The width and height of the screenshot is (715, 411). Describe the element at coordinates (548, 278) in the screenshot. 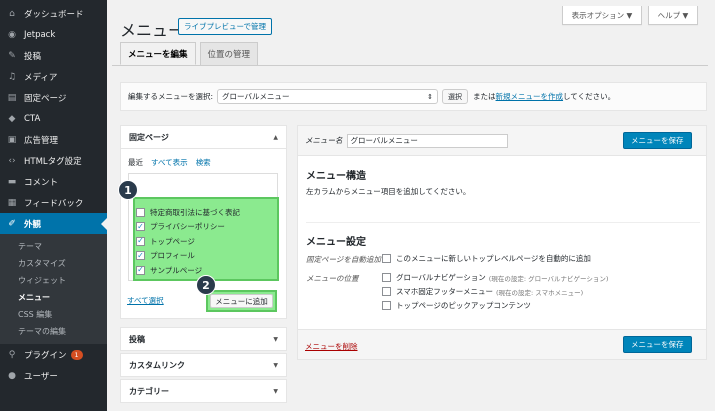

I see `location-note: (現在の設定: グローバルナビゲーション)` at that location.